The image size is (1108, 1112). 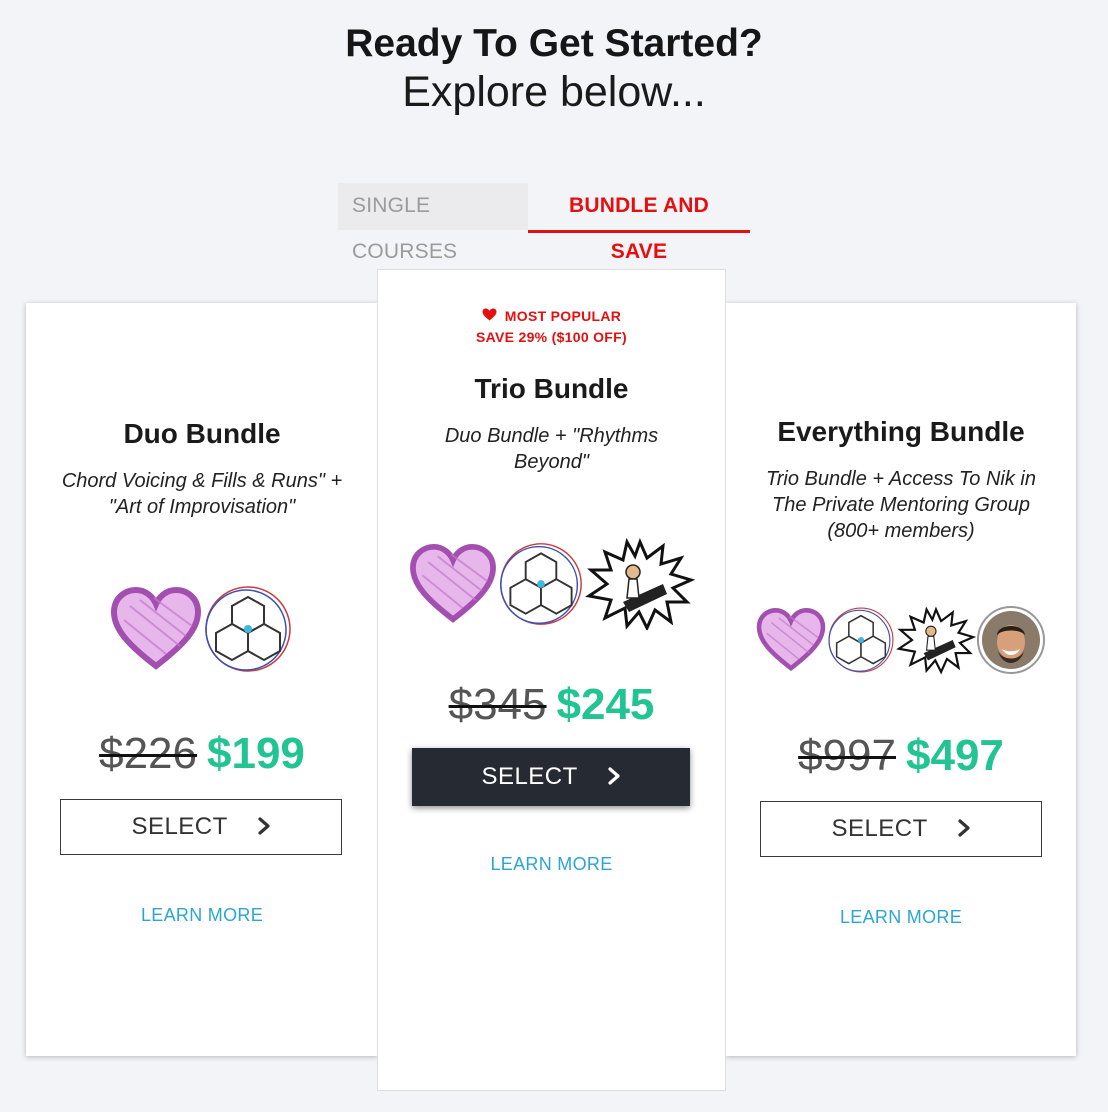 I want to click on page-title: Ready To Get Started?, so click(x=554, y=43).